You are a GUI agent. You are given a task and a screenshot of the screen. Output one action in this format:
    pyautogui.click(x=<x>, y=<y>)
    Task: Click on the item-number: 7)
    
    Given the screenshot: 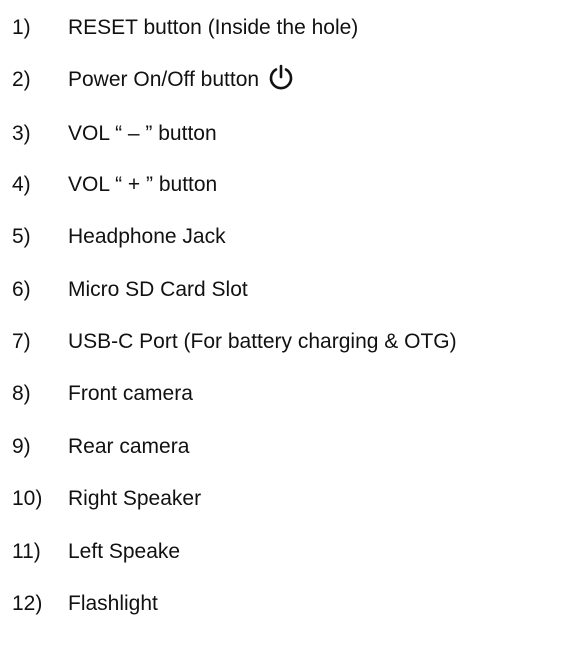 What is the action you would take?
    pyautogui.click(x=21, y=341)
    